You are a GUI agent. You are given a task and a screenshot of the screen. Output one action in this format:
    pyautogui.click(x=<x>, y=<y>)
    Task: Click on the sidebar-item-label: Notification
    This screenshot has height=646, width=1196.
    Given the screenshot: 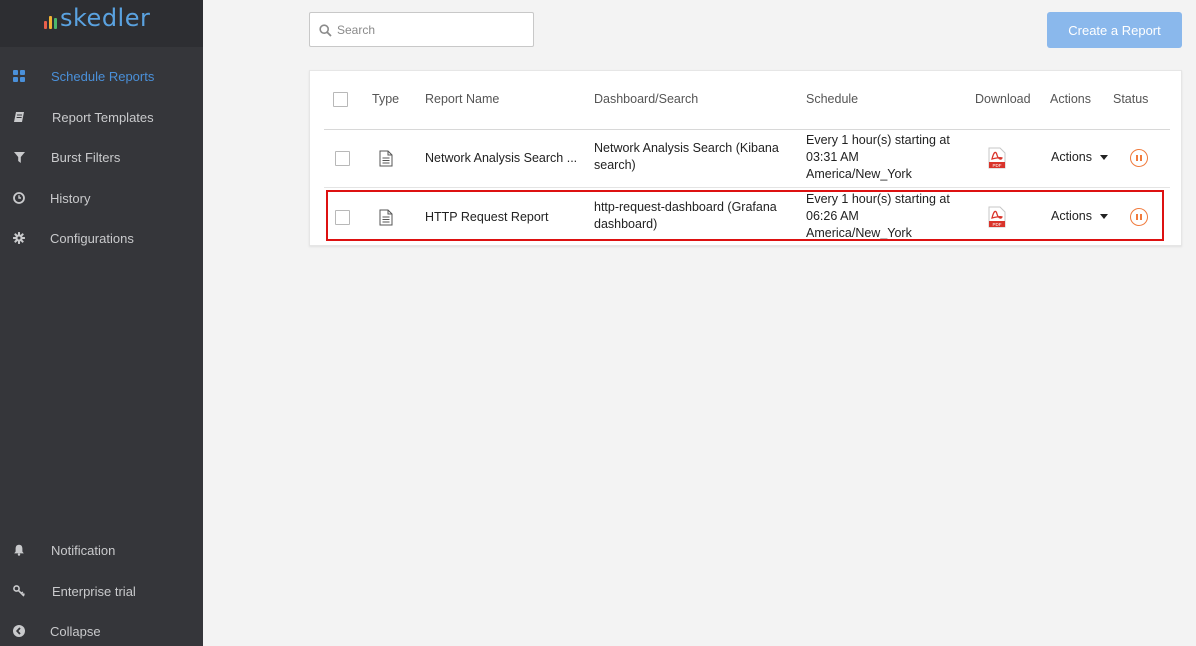 What is the action you would take?
    pyautogui.click(x=83, y=550)
    